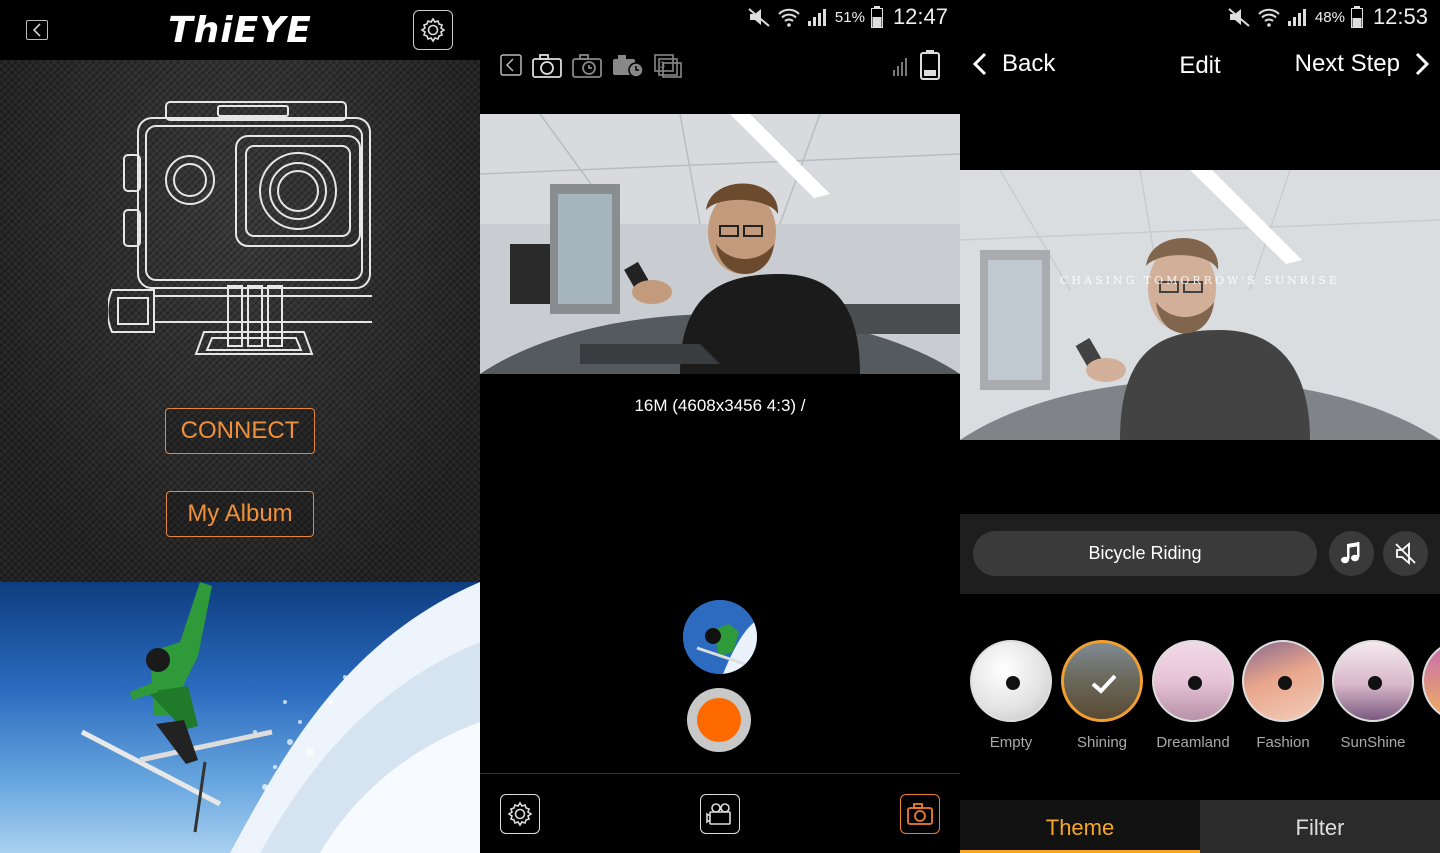 This screenshot has height=853, width=1440. I want to click on music-bar: Bicycle Riding, so click(1200, 554).